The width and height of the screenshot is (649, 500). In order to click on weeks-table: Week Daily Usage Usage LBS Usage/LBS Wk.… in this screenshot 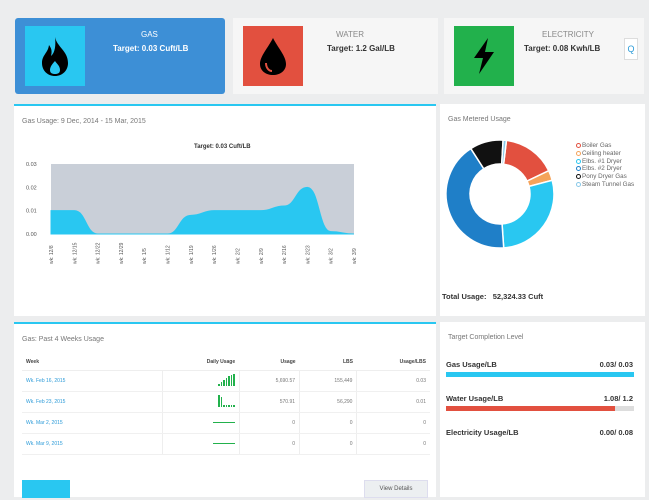, I will do `click(226, 404)`.